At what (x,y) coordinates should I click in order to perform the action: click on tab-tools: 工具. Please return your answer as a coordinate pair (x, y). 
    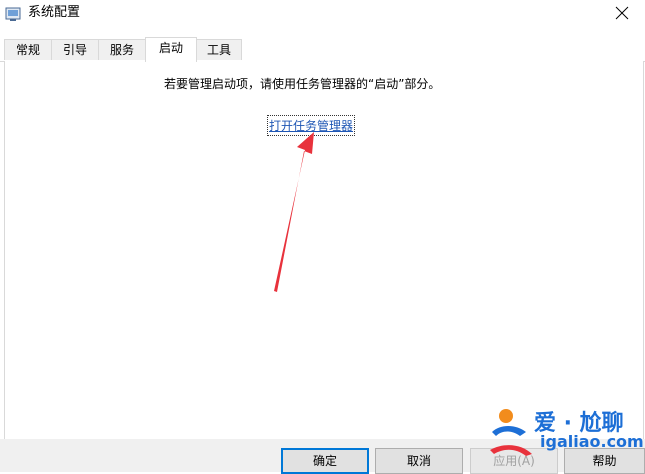
    Looking at the image, I should click on (219, 49).